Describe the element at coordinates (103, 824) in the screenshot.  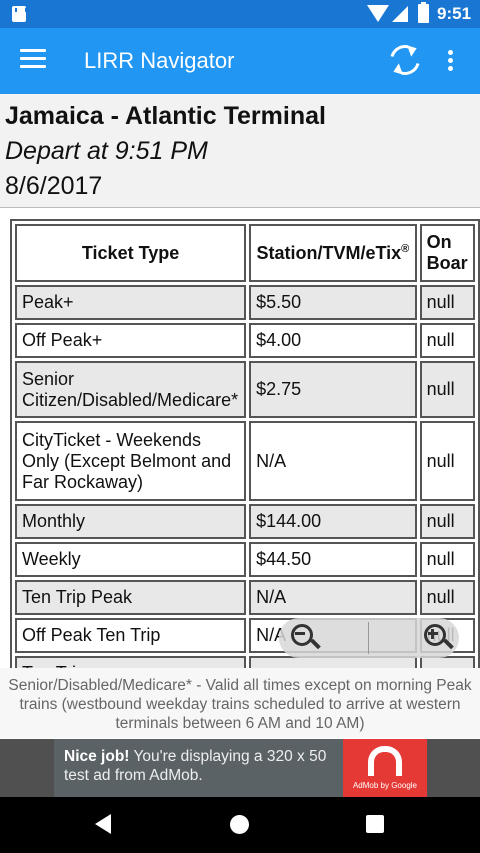
I see `back-icon` at that location.